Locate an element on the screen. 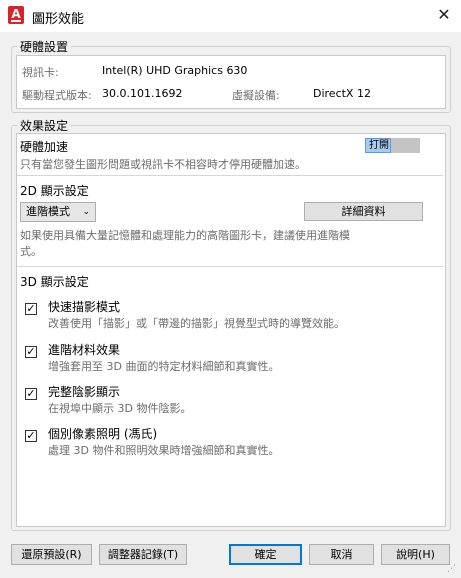  fast-shading-title: 快速描影模式 is located at coordinates (84, 307).